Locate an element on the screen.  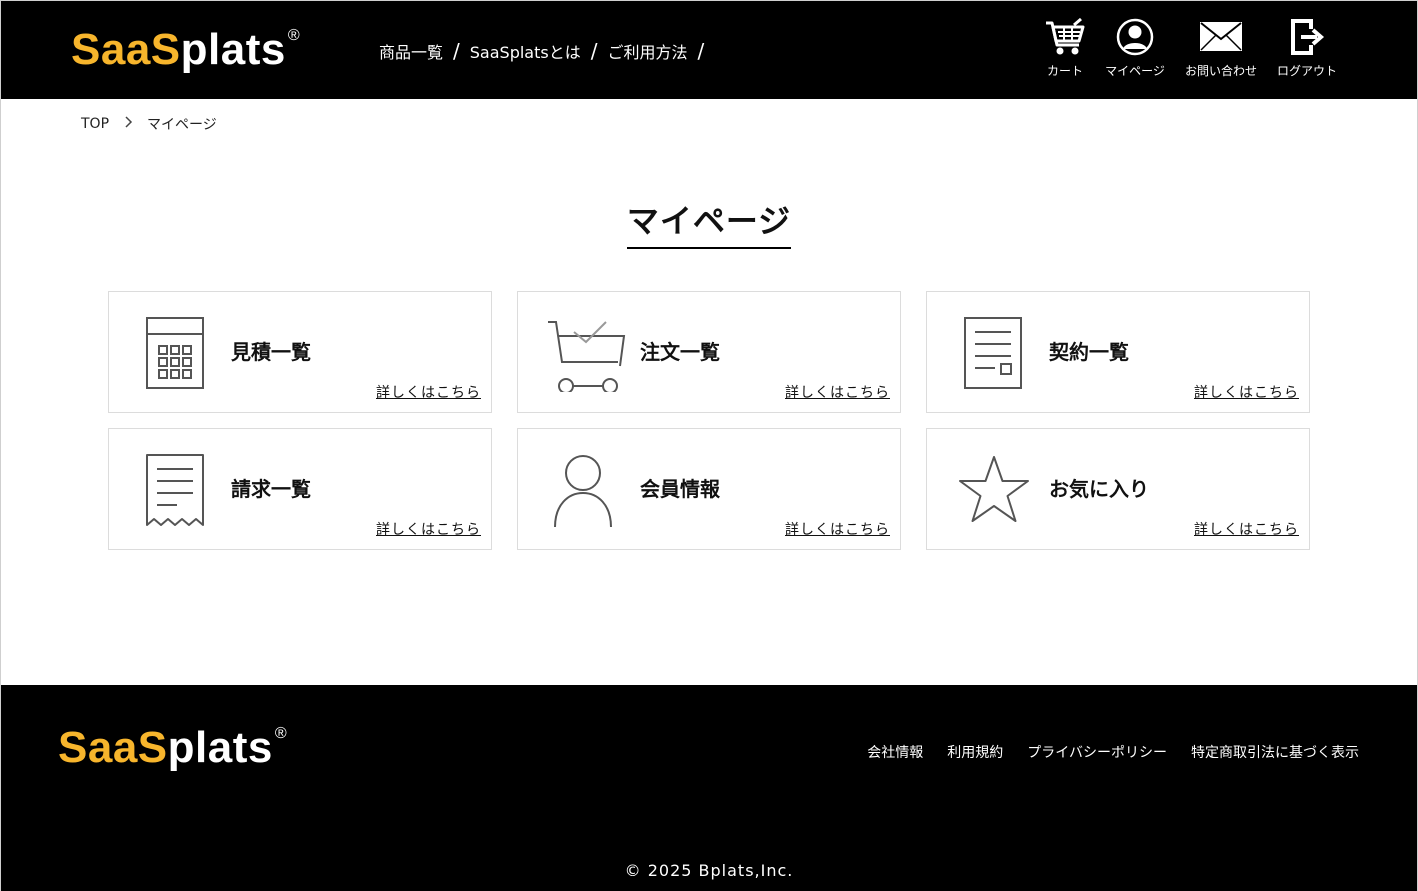
nav-link-how-to-use: ご利用方法 is located at coordinates (647, 51).